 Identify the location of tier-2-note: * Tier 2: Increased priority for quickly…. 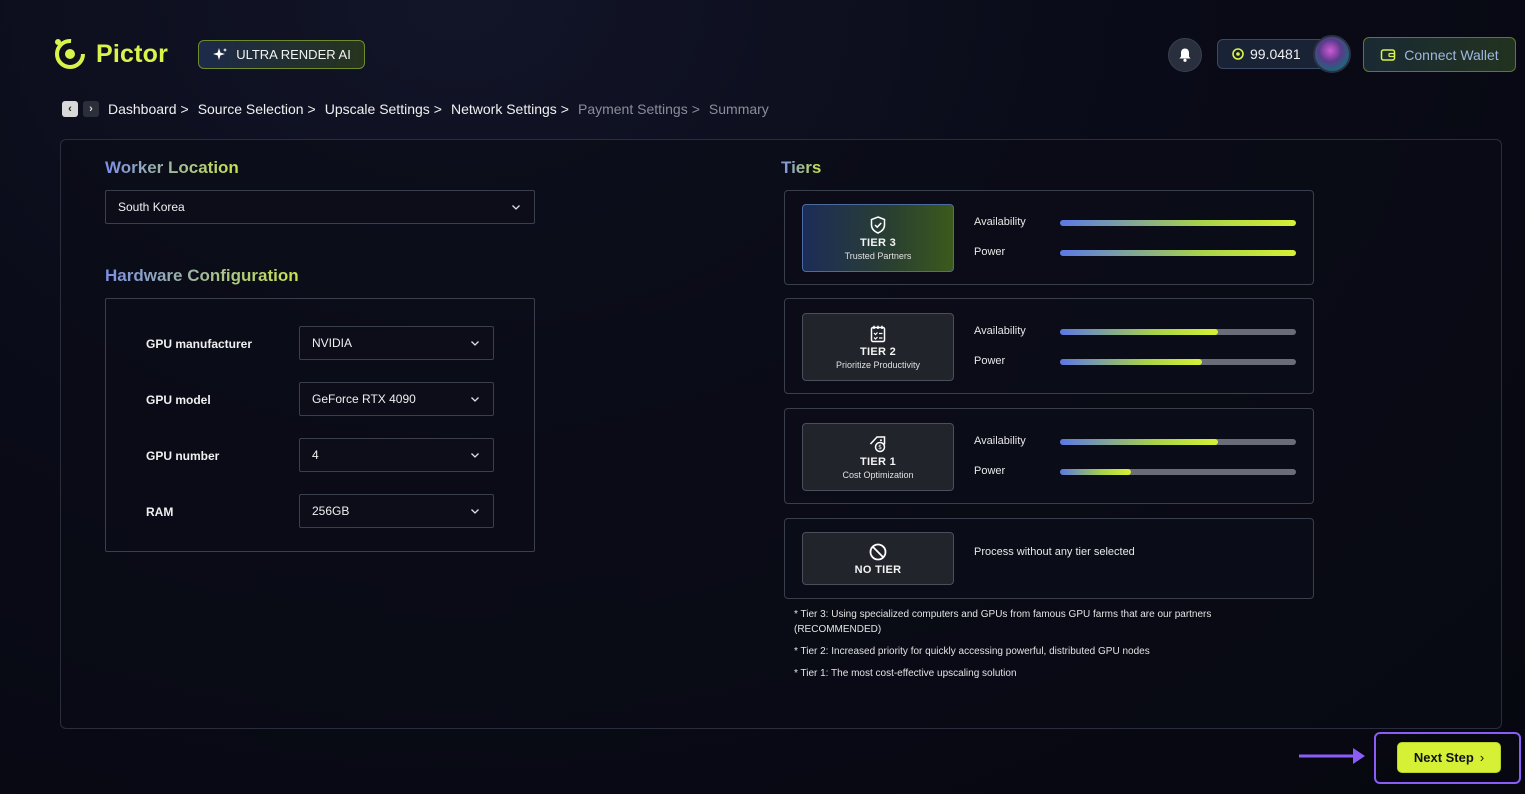
(972, 651).